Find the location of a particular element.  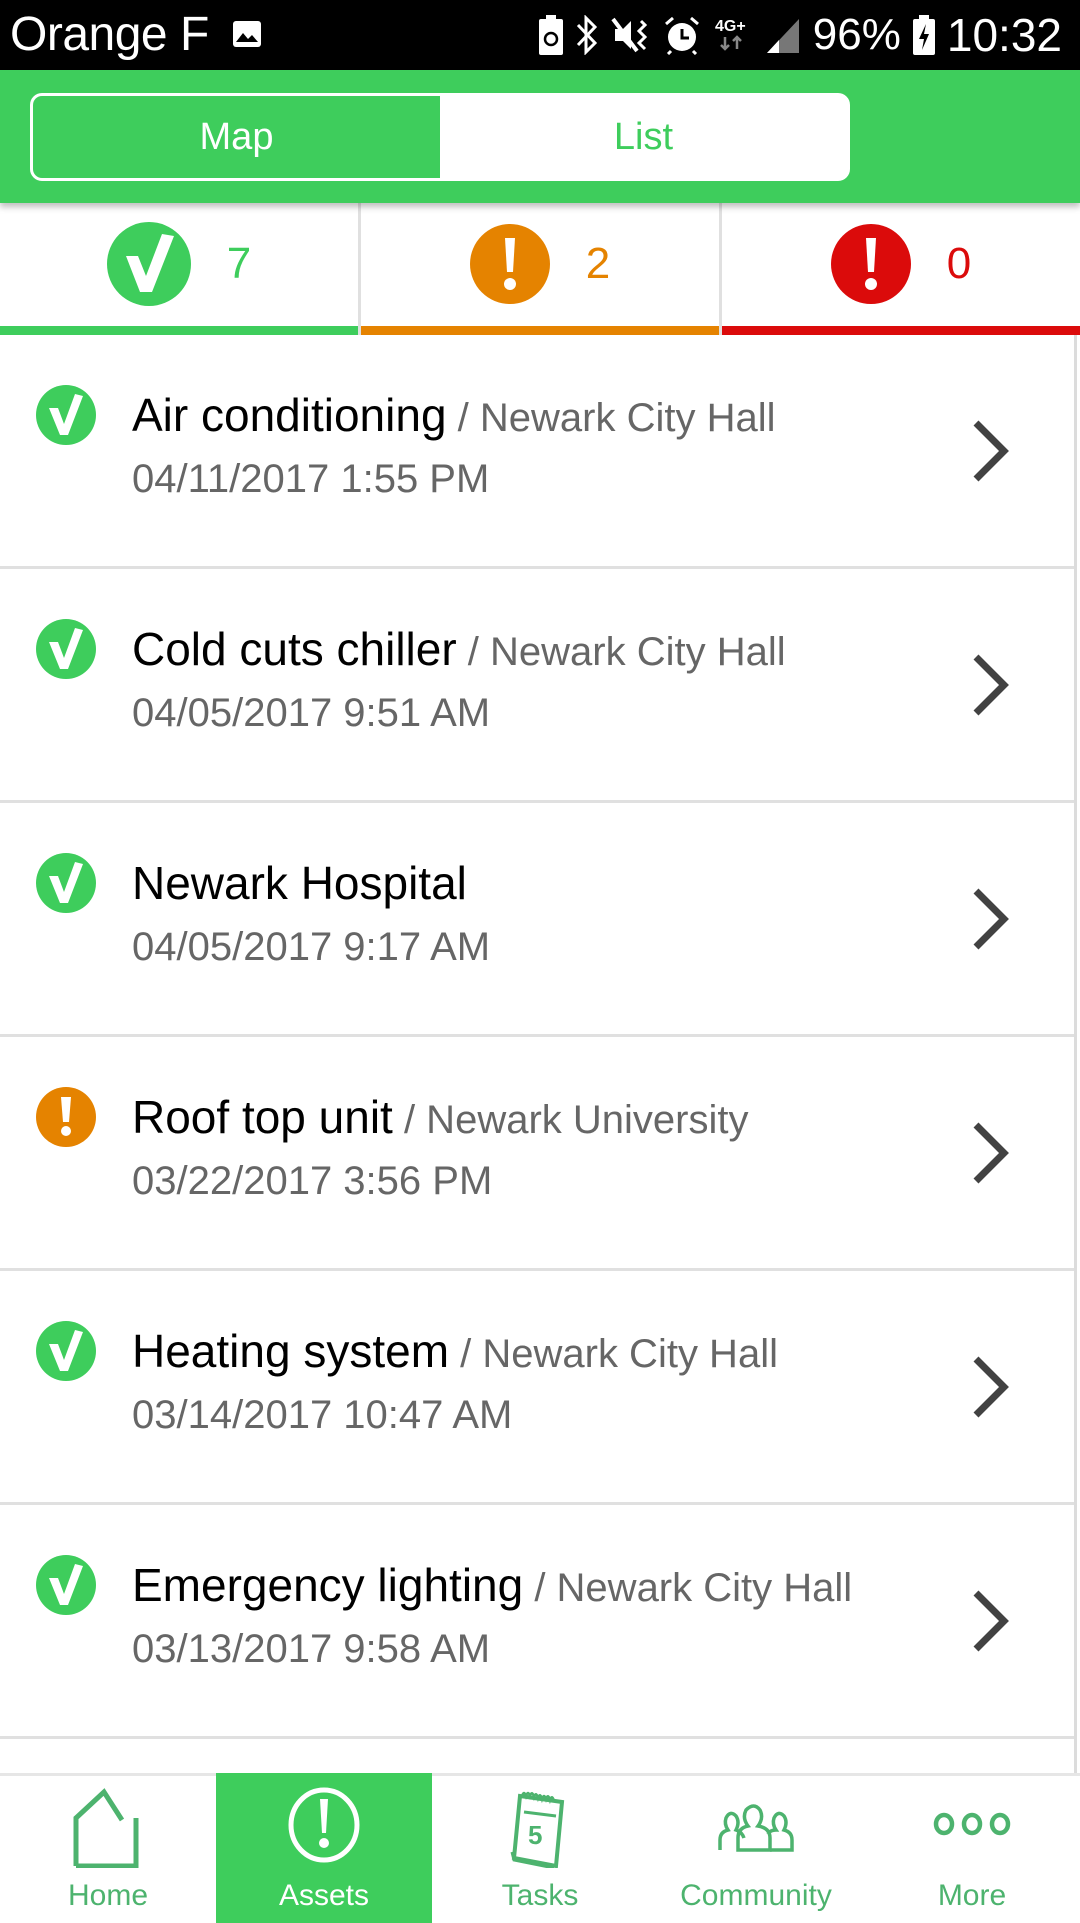

calendar-icon: 5 is located at coordinates (537, 1829).